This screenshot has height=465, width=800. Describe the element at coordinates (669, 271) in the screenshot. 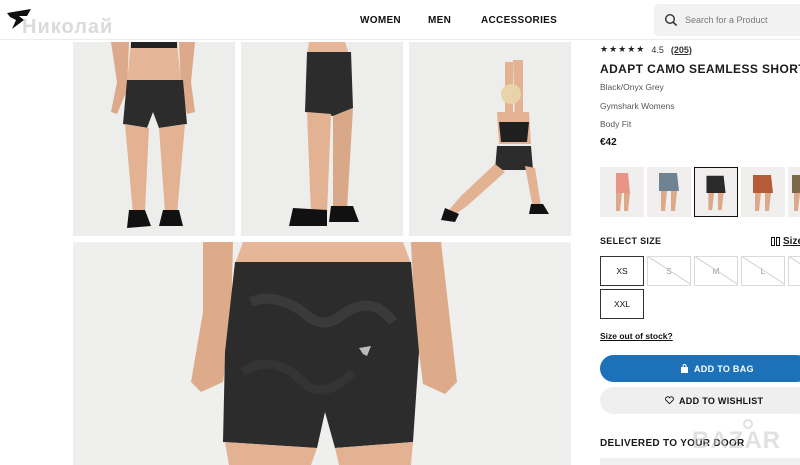

I see `size-option-s: S` at that location.